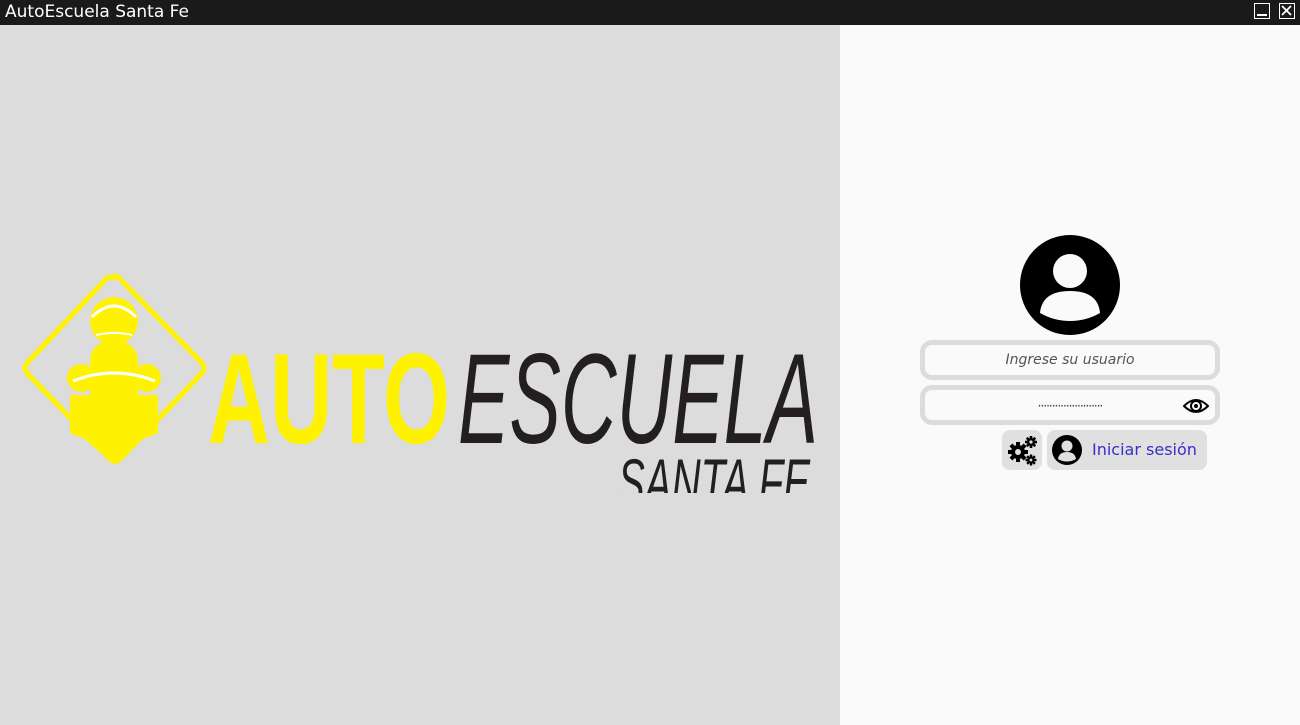  What do you see at coordinates (1262, 11) in the screenshot?
I see `minimize-icon` at bounding box center [1262, 11].